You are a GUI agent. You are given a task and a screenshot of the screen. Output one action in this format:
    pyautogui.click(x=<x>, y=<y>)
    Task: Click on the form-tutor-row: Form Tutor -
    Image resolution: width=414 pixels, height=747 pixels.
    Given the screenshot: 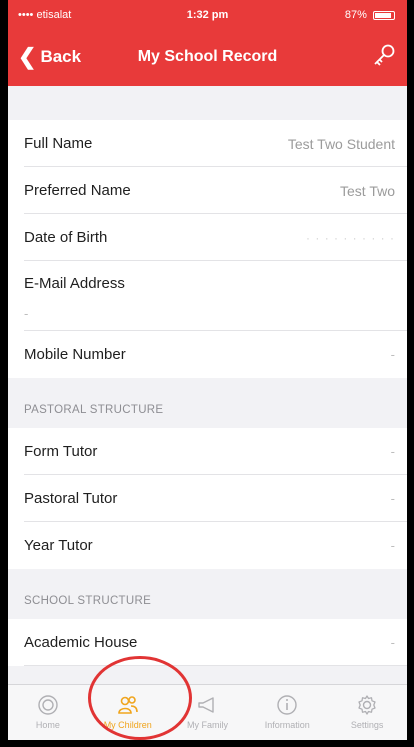 What is the action you would take?
    pyautogui.click(x=207, y=451)
    